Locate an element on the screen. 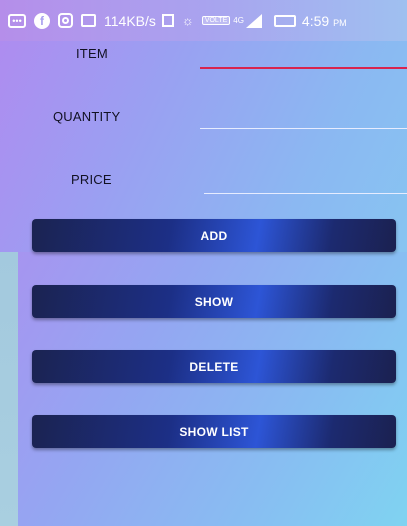  clock-ampm: PM is located at coordinates (340, 22).